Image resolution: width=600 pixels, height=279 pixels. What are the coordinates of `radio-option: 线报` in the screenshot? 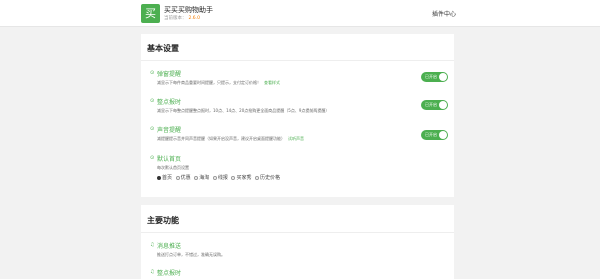 It's located at (220, 177).